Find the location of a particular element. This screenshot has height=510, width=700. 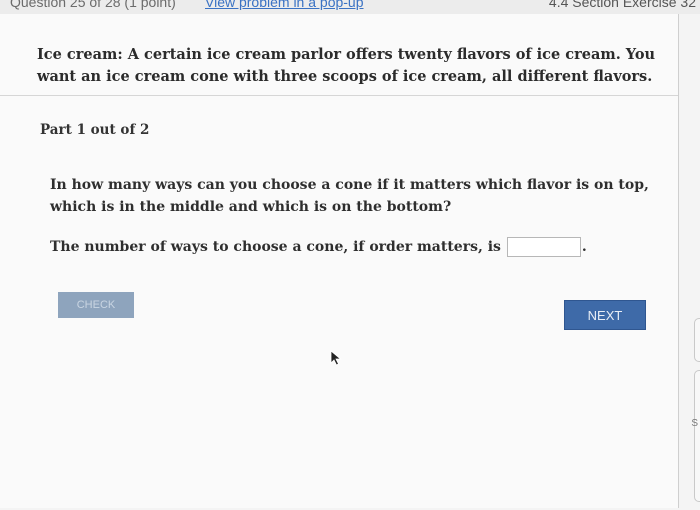

side-tab-bottom is located at coordinates (697, 436).